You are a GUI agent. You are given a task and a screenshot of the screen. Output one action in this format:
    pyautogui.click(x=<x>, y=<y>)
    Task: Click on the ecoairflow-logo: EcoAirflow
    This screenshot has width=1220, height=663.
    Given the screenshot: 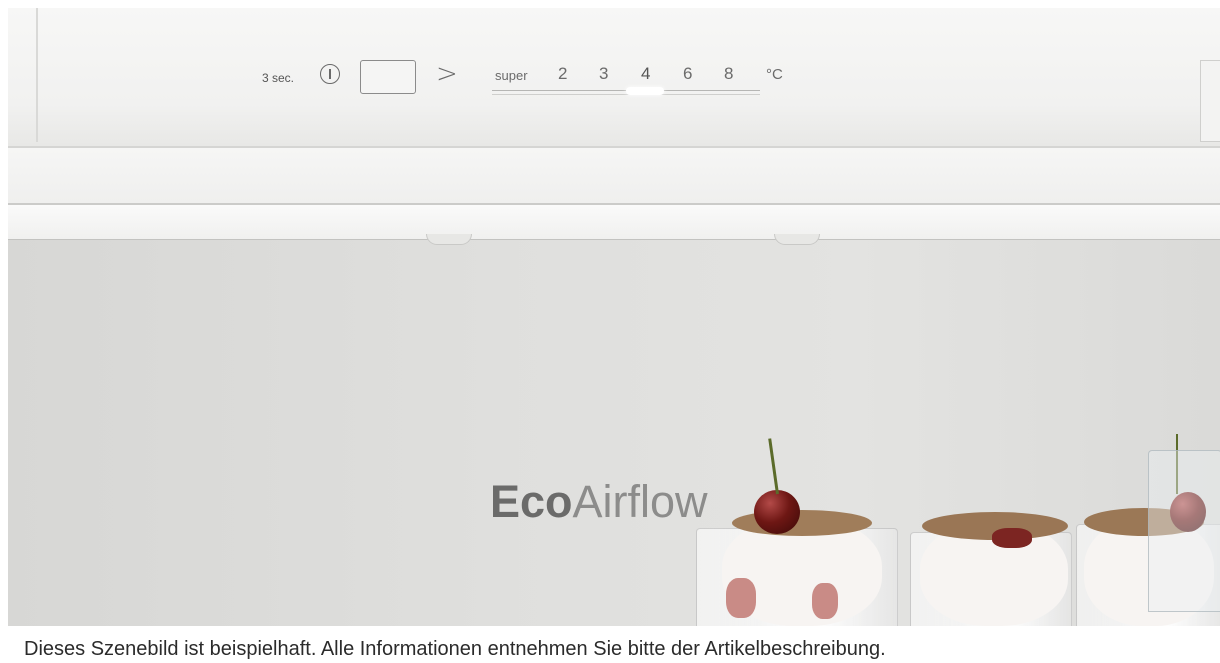 What is the action you would take?
    pyautogui.click(x=599, y=502)
    